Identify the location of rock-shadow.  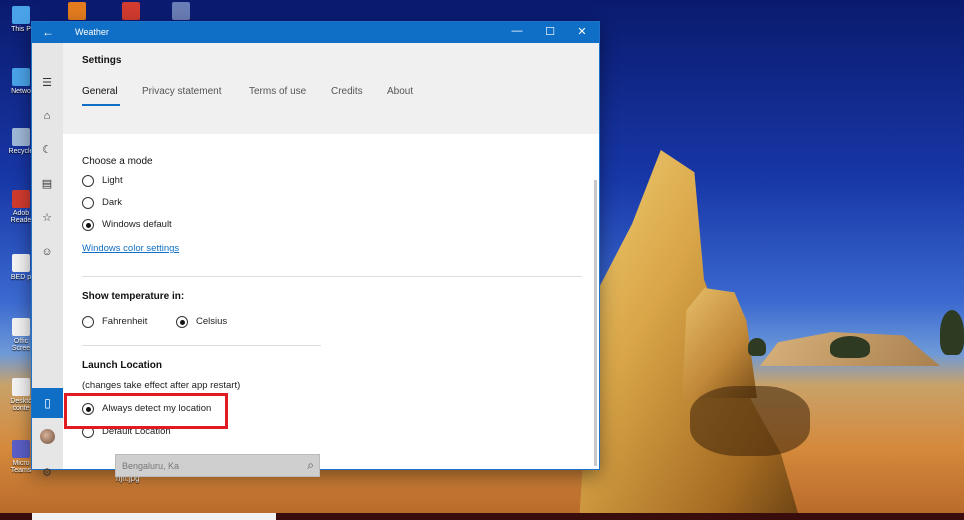
(750, 421).